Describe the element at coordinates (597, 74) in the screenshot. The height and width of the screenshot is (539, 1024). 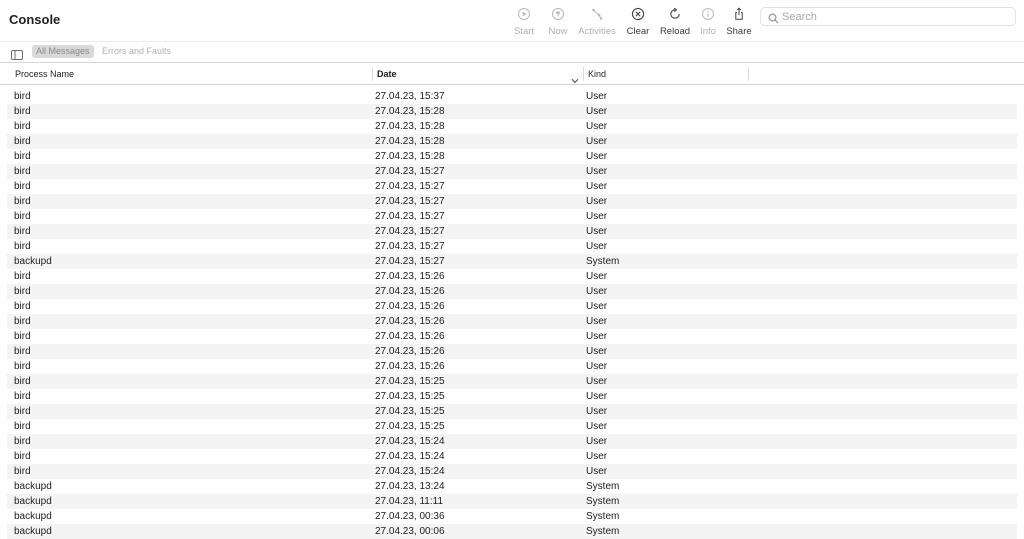
I see `column-header-kind: Kind` at that location.